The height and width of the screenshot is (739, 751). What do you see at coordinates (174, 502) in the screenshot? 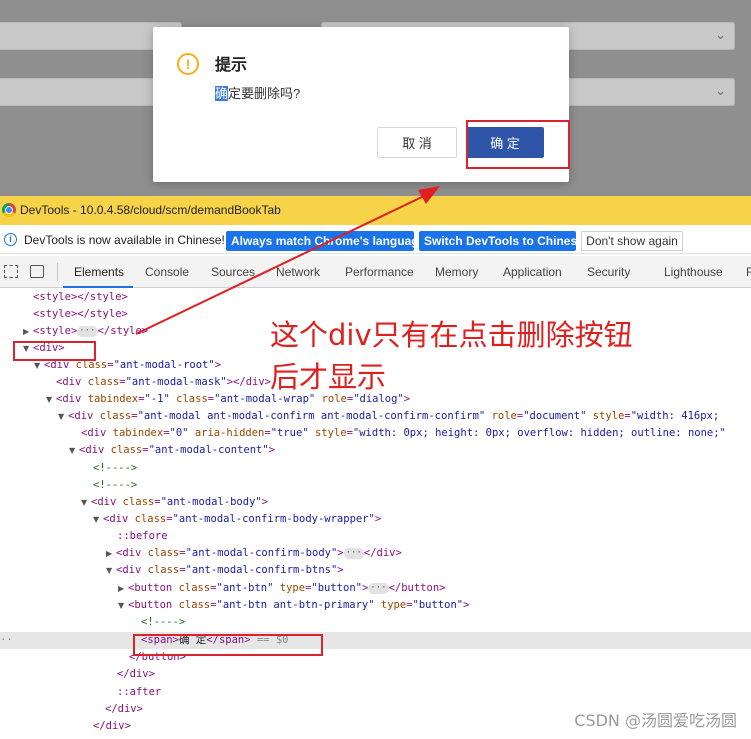
I see `dom-node: ▼ <div class="ant-modal-body">` at bounding box center [174, 502].